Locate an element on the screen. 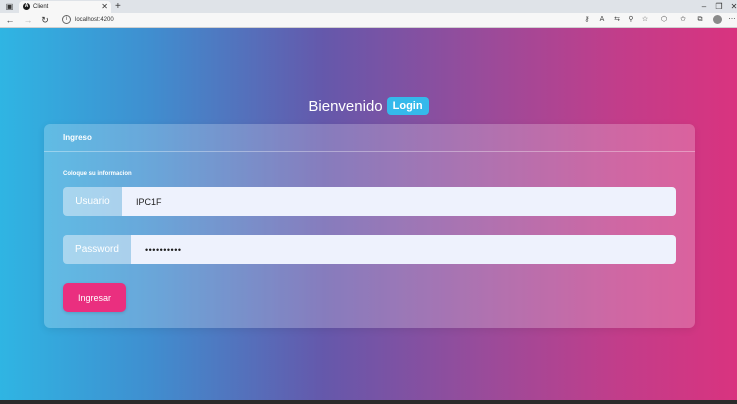 The image size is (737, 404). username-group: Usuario is located at coordinates (369, 201).